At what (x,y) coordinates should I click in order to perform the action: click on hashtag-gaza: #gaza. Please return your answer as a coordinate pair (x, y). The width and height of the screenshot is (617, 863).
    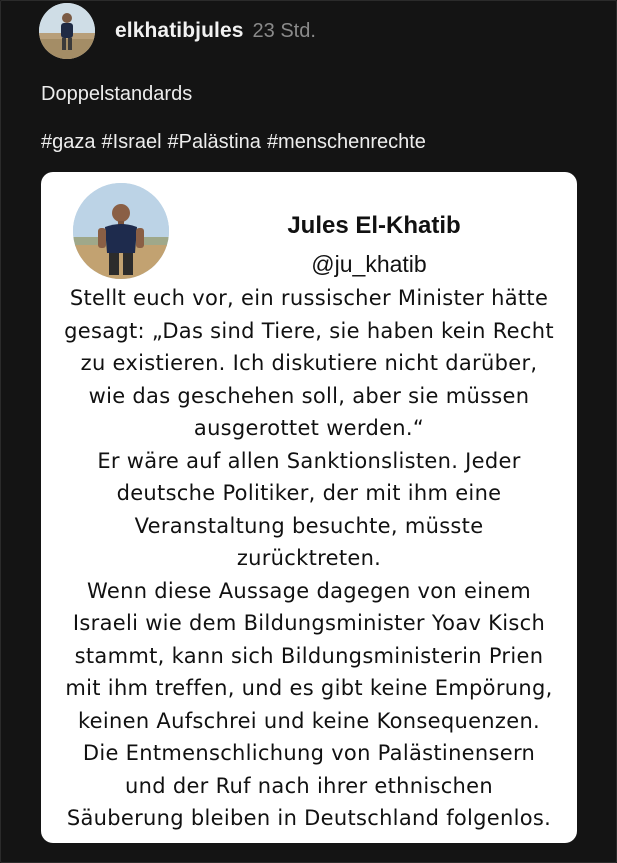
    Looking at the image, I should click on (68, 142).